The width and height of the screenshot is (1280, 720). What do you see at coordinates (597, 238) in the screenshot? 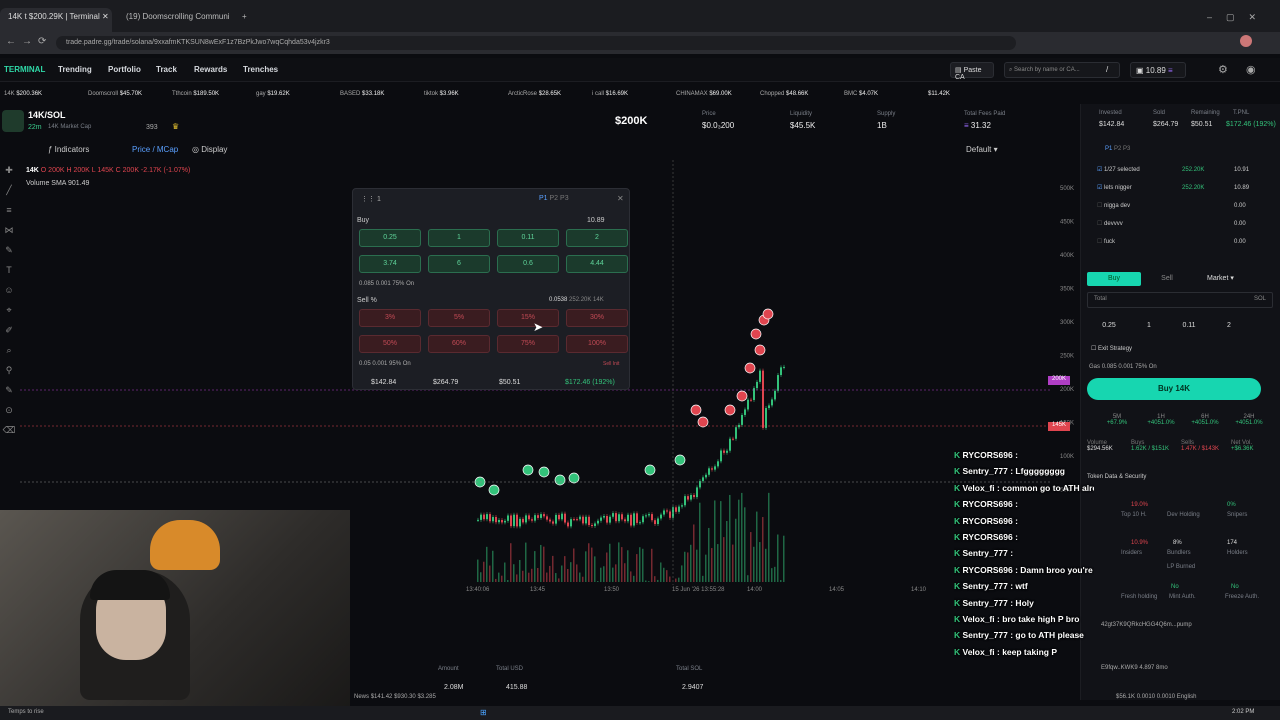
I see `quick-buy-button: 2` at bounding box center [597, 238].